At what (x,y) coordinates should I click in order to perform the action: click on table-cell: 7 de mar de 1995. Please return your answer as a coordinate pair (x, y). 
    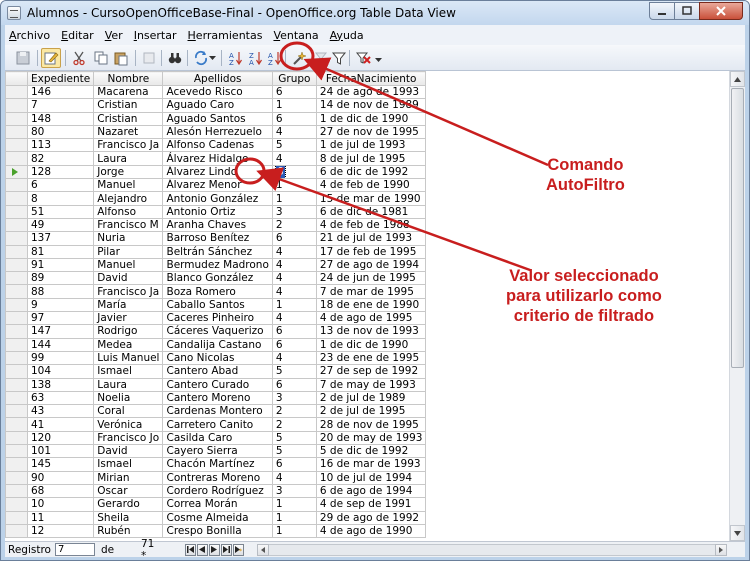
    Looking at the image, I should click on (371, 291).